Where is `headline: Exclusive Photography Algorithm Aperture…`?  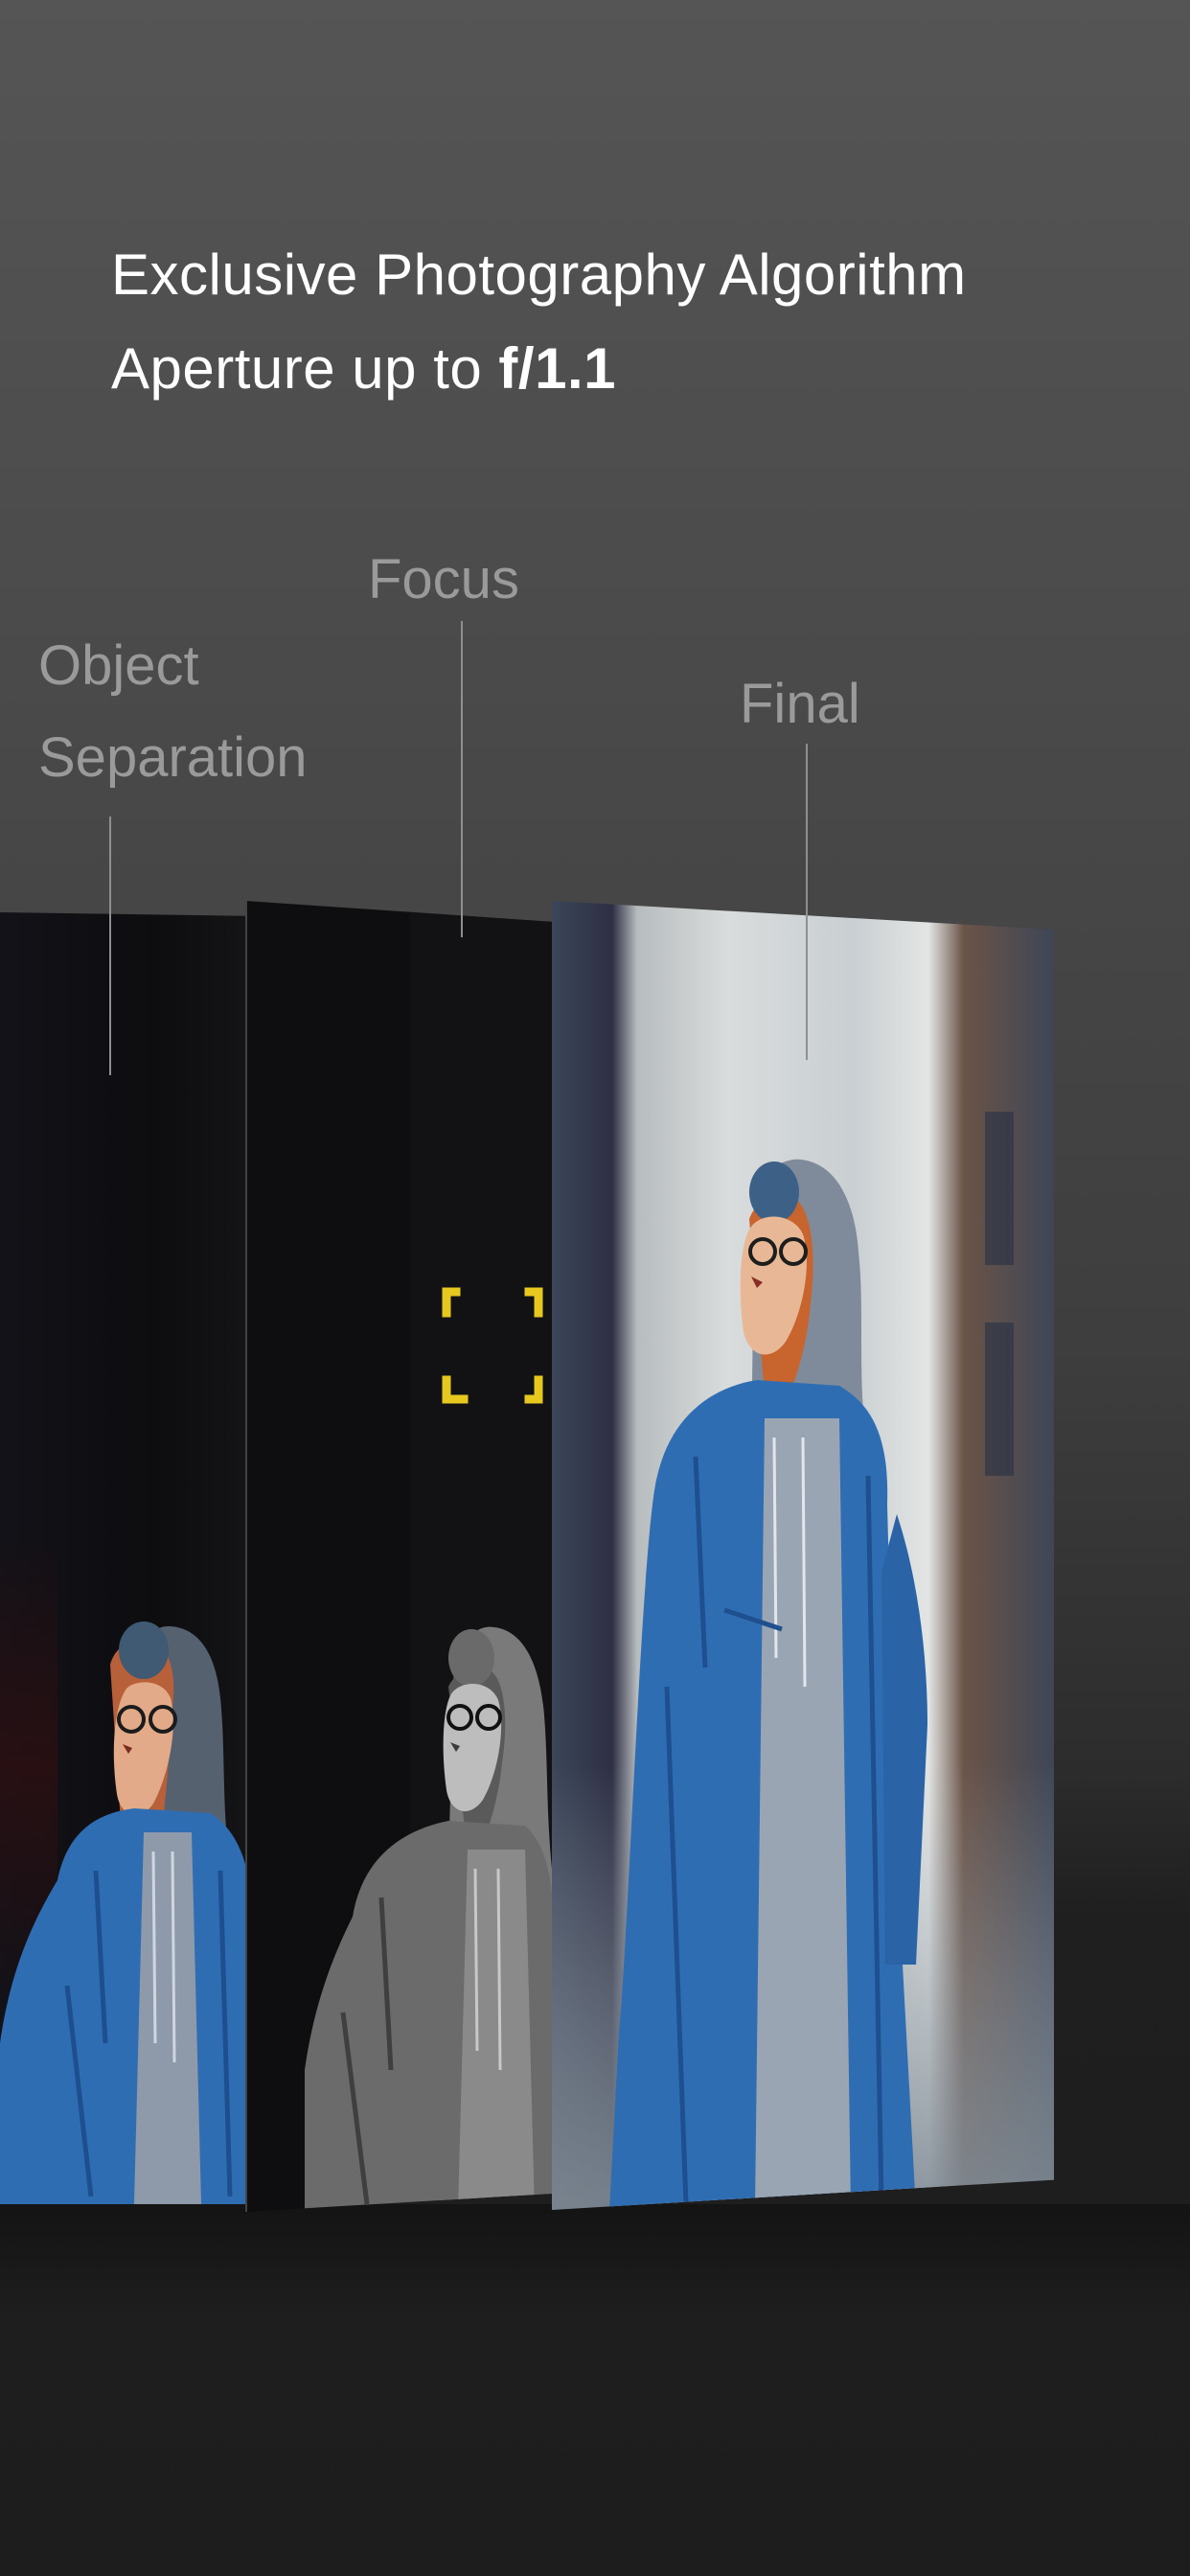
headline: Exclusive Photography Algorithm Aperture… is located at coordinates (539, 322).